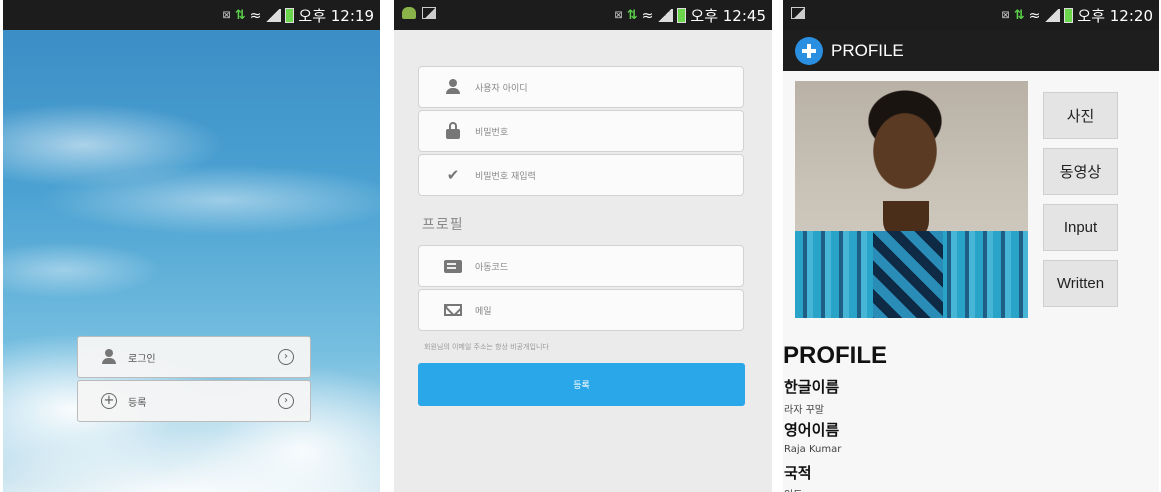 The width and height of the screenshot is (1161, 492). I want to click on input-button: Input, so click(1080, 227).